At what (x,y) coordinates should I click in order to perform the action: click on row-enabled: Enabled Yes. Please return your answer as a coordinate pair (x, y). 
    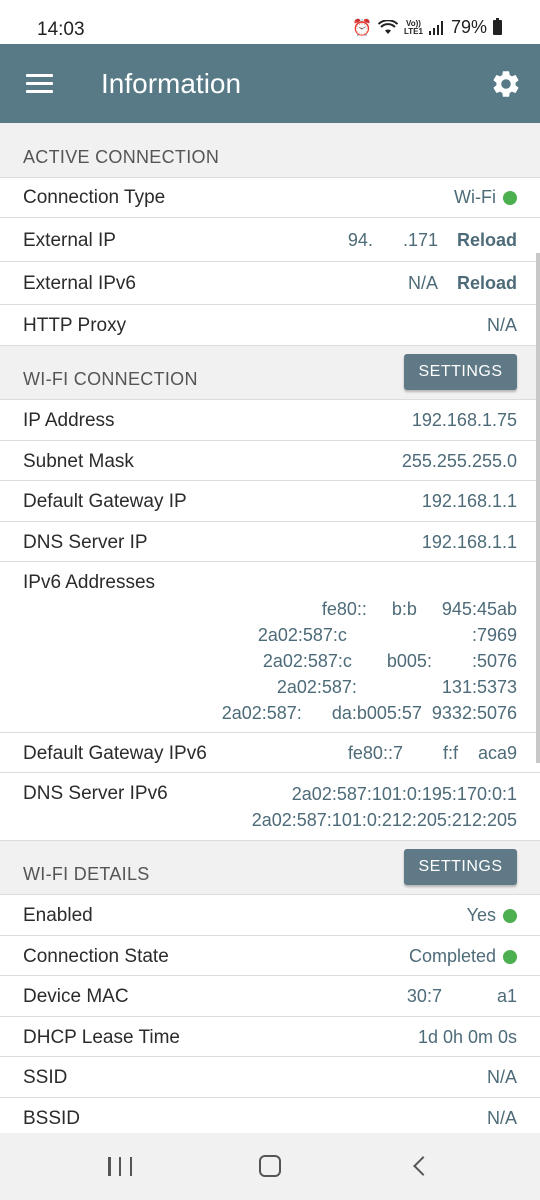
    Looking at the image, I should click on (270, 915).